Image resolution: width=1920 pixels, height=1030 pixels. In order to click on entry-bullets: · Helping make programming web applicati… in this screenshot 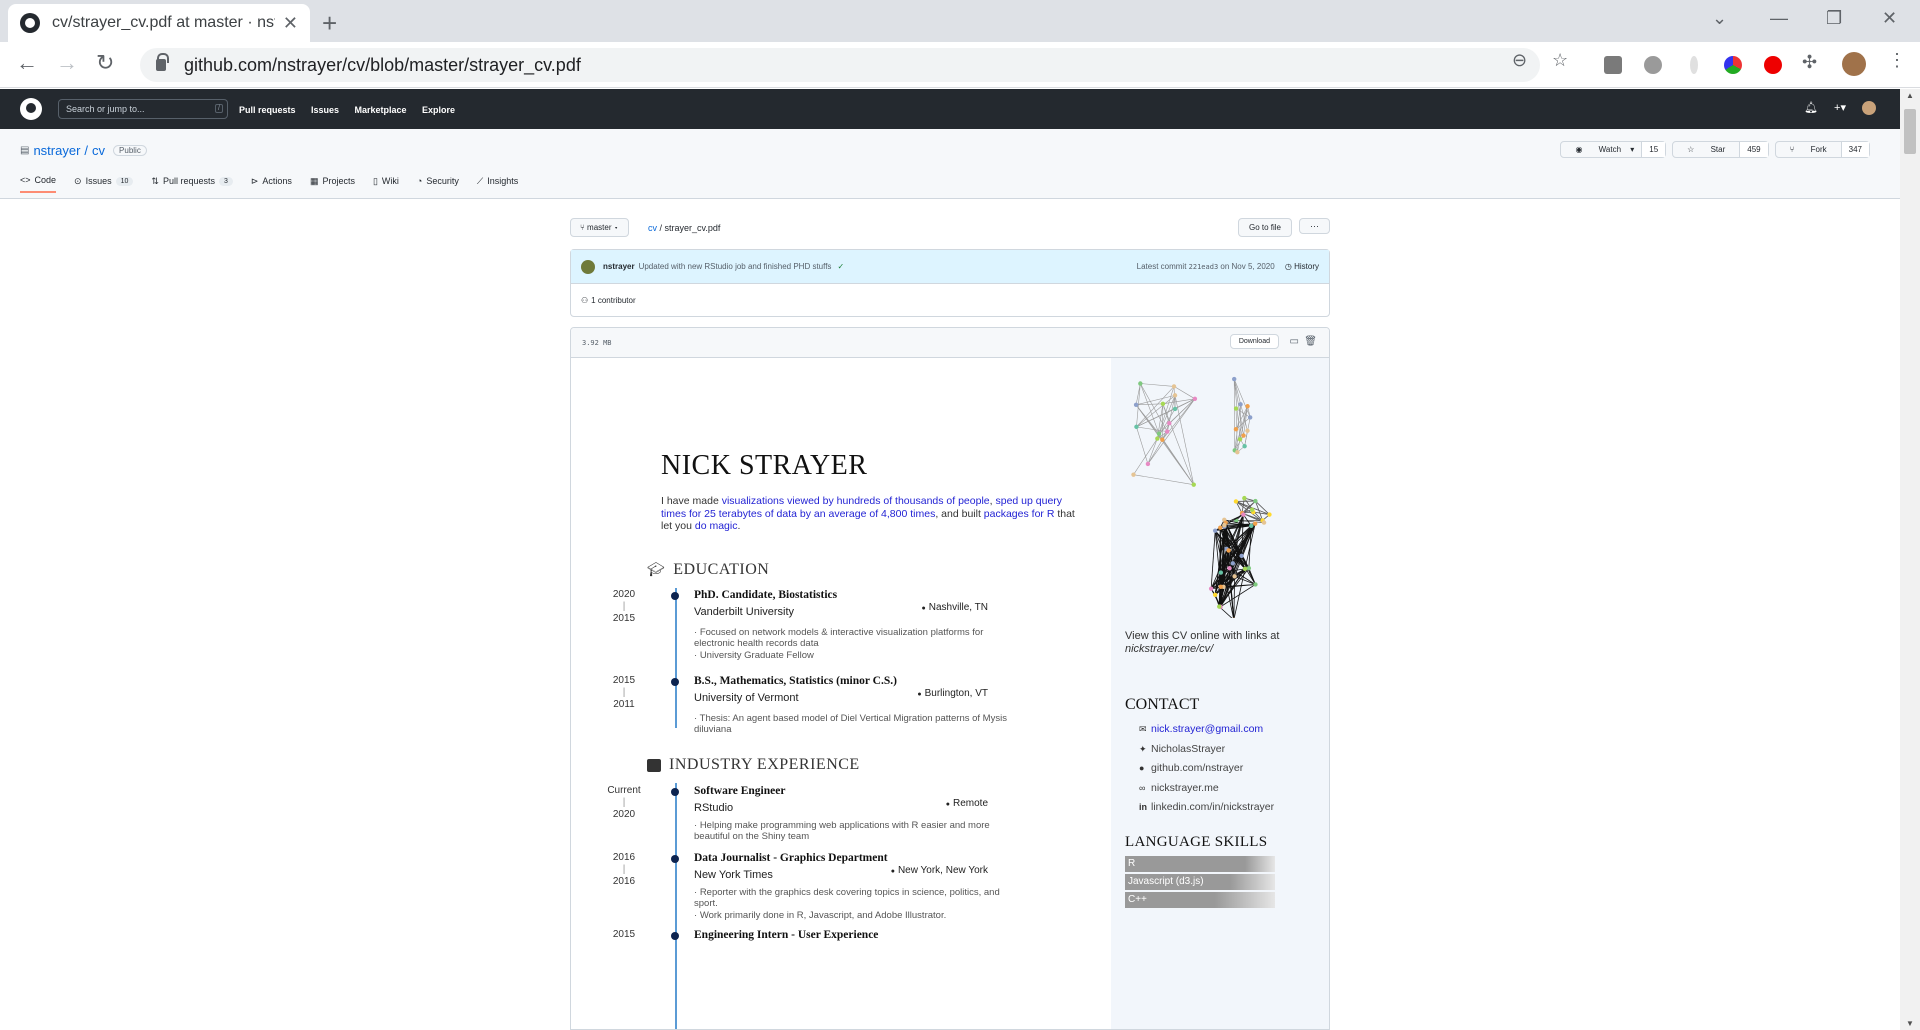, I will do `click(854, 831)`.